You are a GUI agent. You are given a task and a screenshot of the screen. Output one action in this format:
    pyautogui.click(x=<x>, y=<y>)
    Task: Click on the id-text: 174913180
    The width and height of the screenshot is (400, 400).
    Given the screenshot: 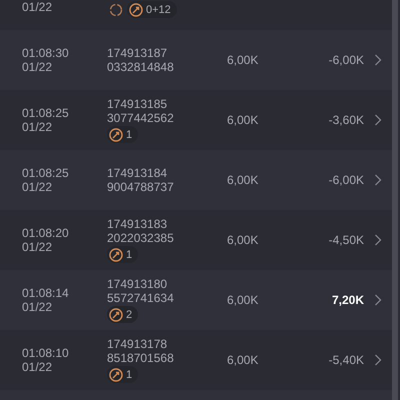 What is the action you would take?
    pyautogui.click(x=137, y=284)
    